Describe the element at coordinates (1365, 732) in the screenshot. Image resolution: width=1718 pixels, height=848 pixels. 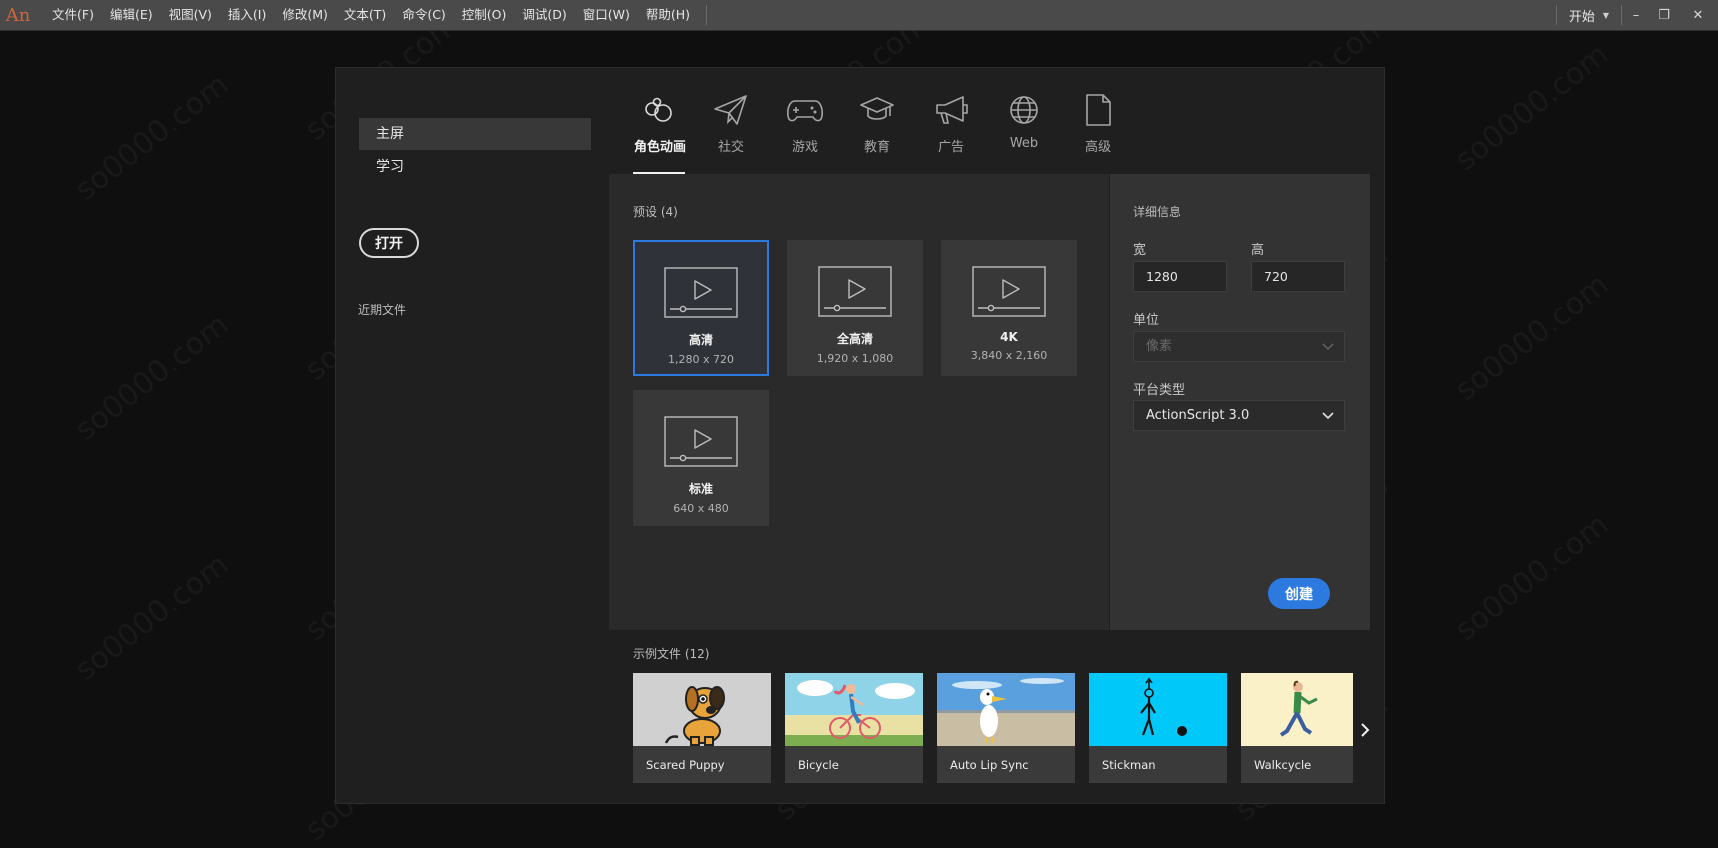
I see `chevron-right-icon` at that location.